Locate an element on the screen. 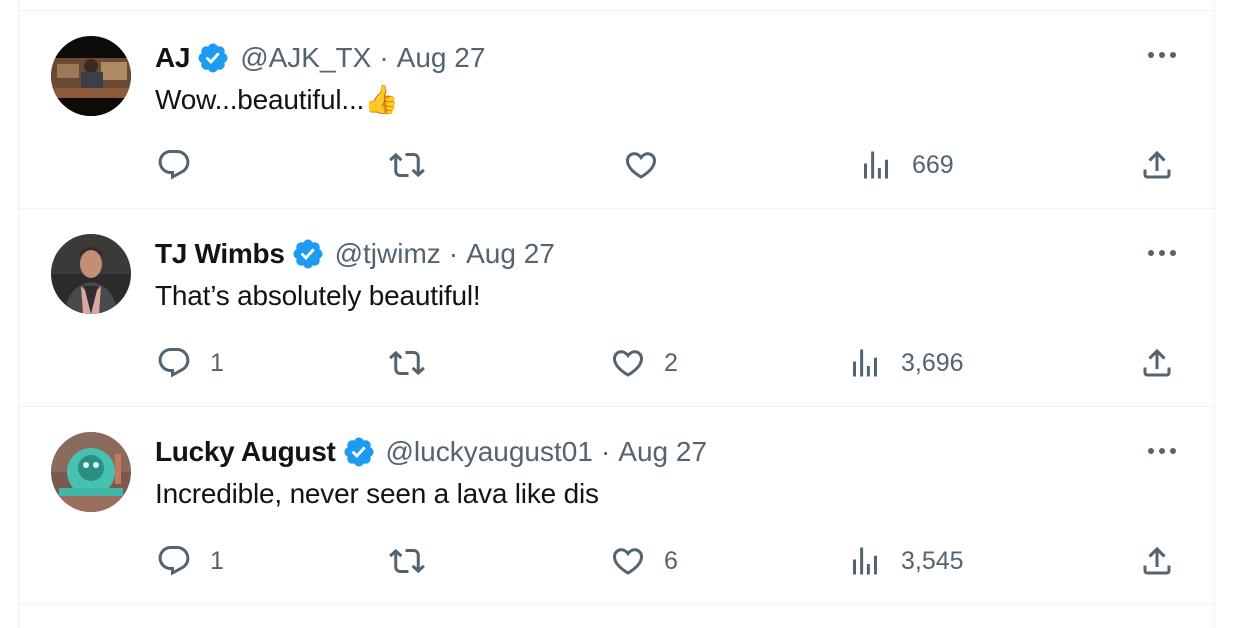 The width and height of the screenshot is (1258, 628). tweet-text: Incredible, never seen a lava like dis is located at coordinates (377, 493).